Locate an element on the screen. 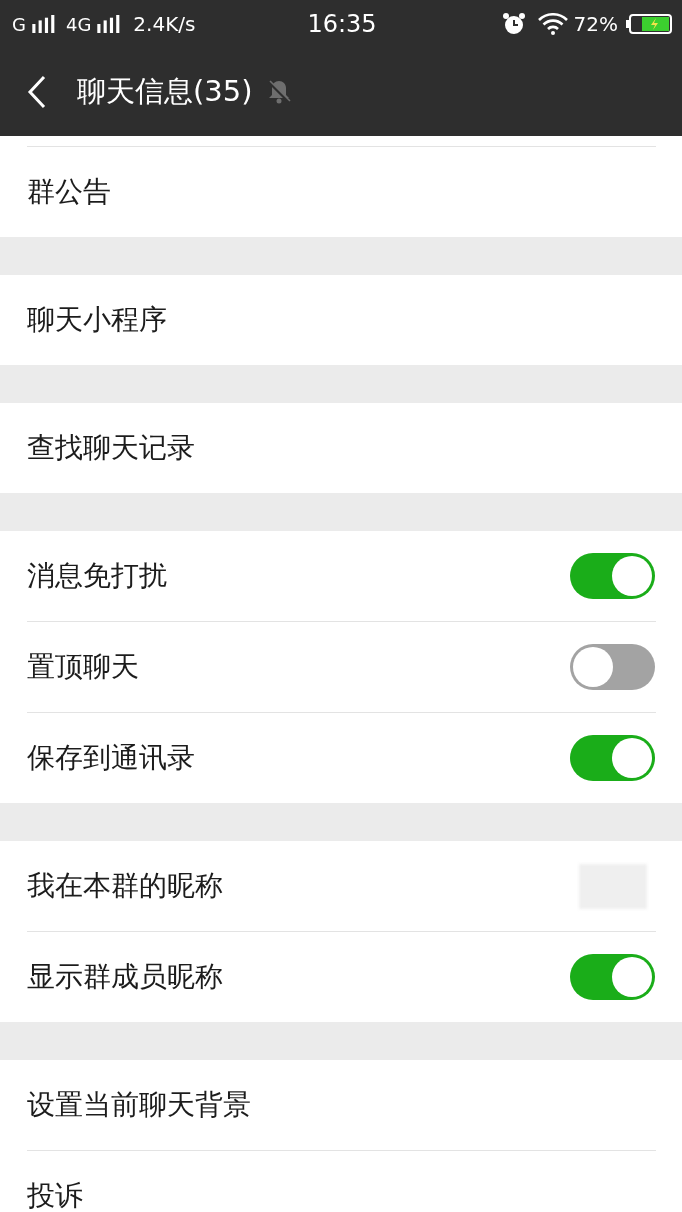 The height and width of the screenshot is (1212, 682). setting-label: 查找聊天记录 is located at coordinates (111, 448).